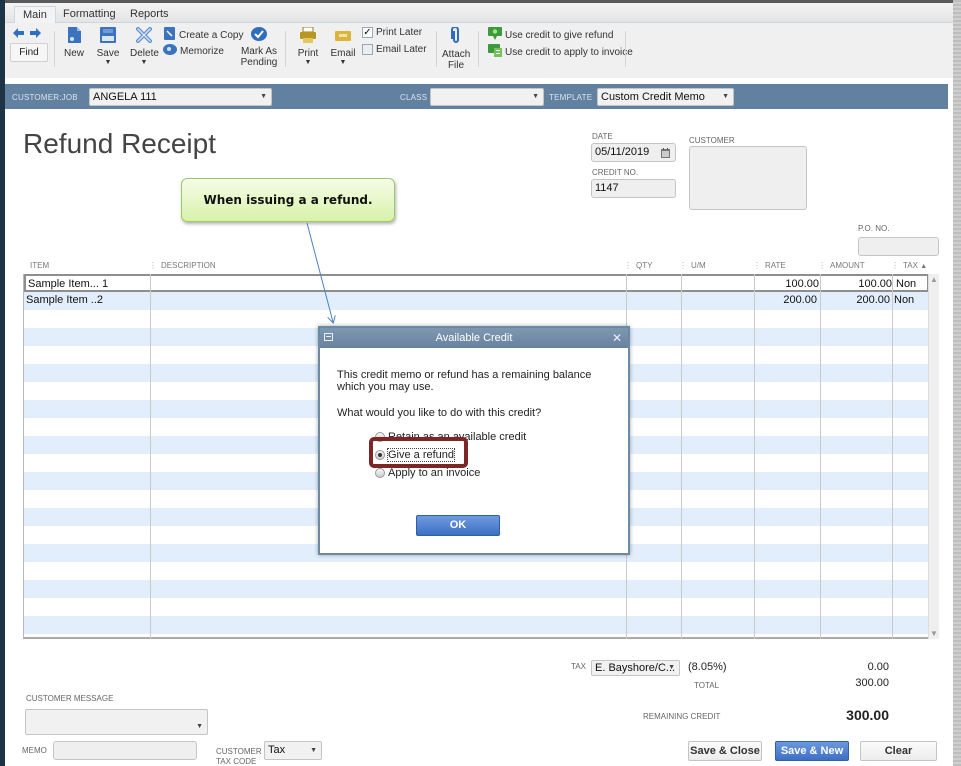 The height and width of the screenshot is (766, 961). I want to click on printer-icon, so click(308, 36).